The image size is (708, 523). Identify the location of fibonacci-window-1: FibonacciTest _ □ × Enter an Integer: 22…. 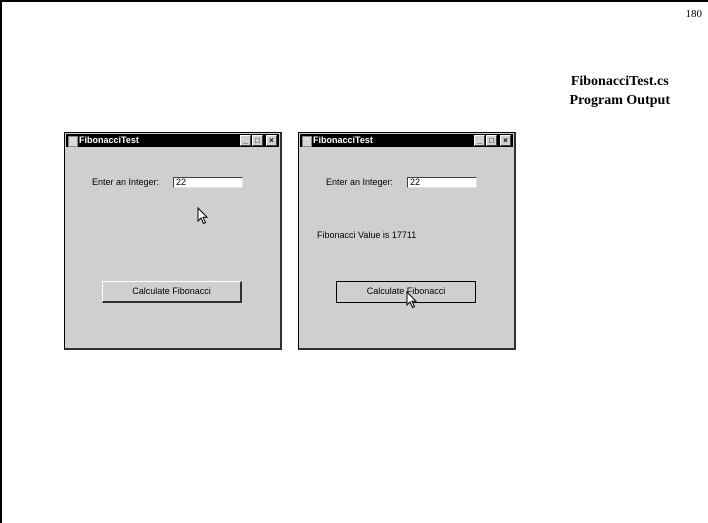
(173, 241).